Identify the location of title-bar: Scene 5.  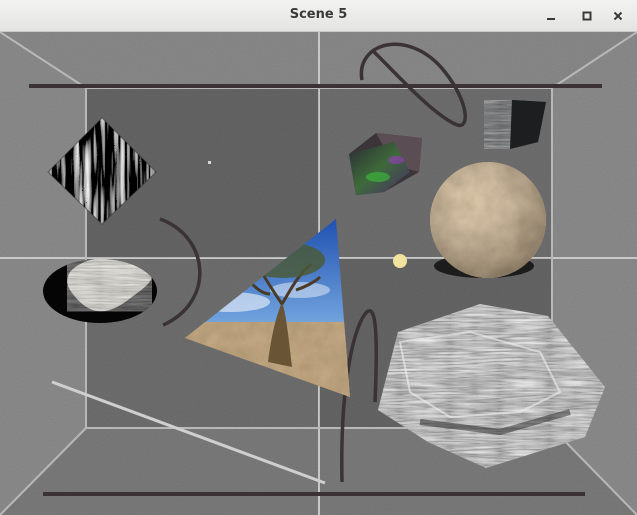
(318, 16).